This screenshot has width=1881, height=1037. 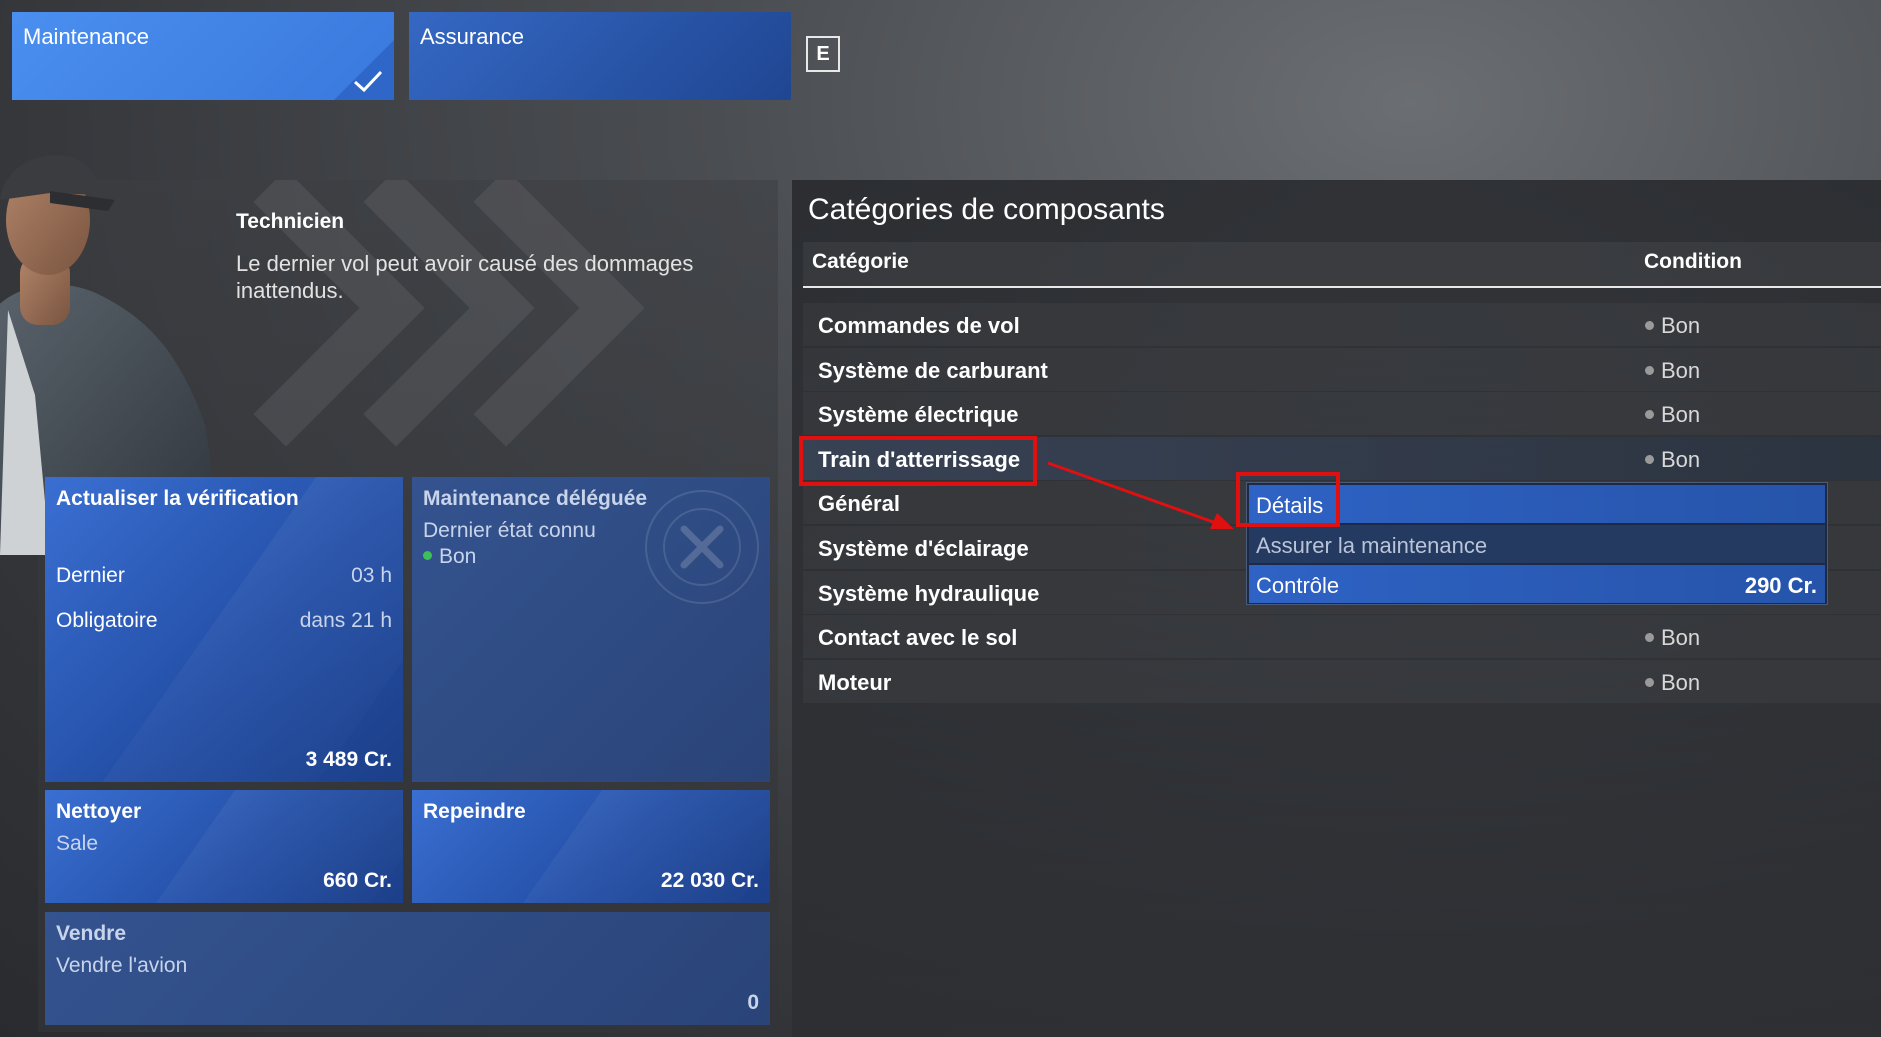 I want to click on menu-item-control: Contrôle 290 Cr., so click(x=1537, y=584).